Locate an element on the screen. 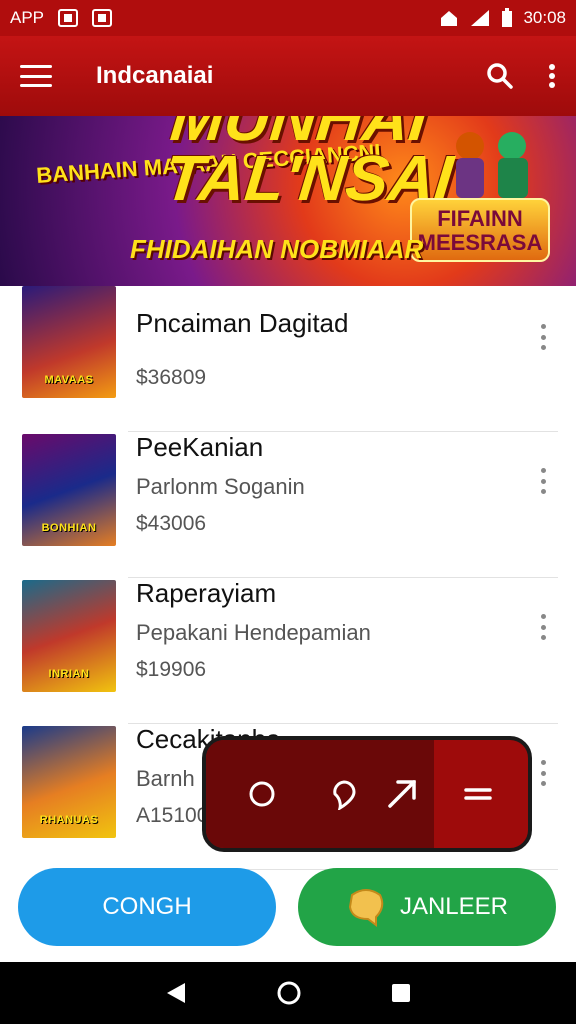  banner-subline: FHIDAIHAN NOBMIAAR is located at coordinates (277, 249).